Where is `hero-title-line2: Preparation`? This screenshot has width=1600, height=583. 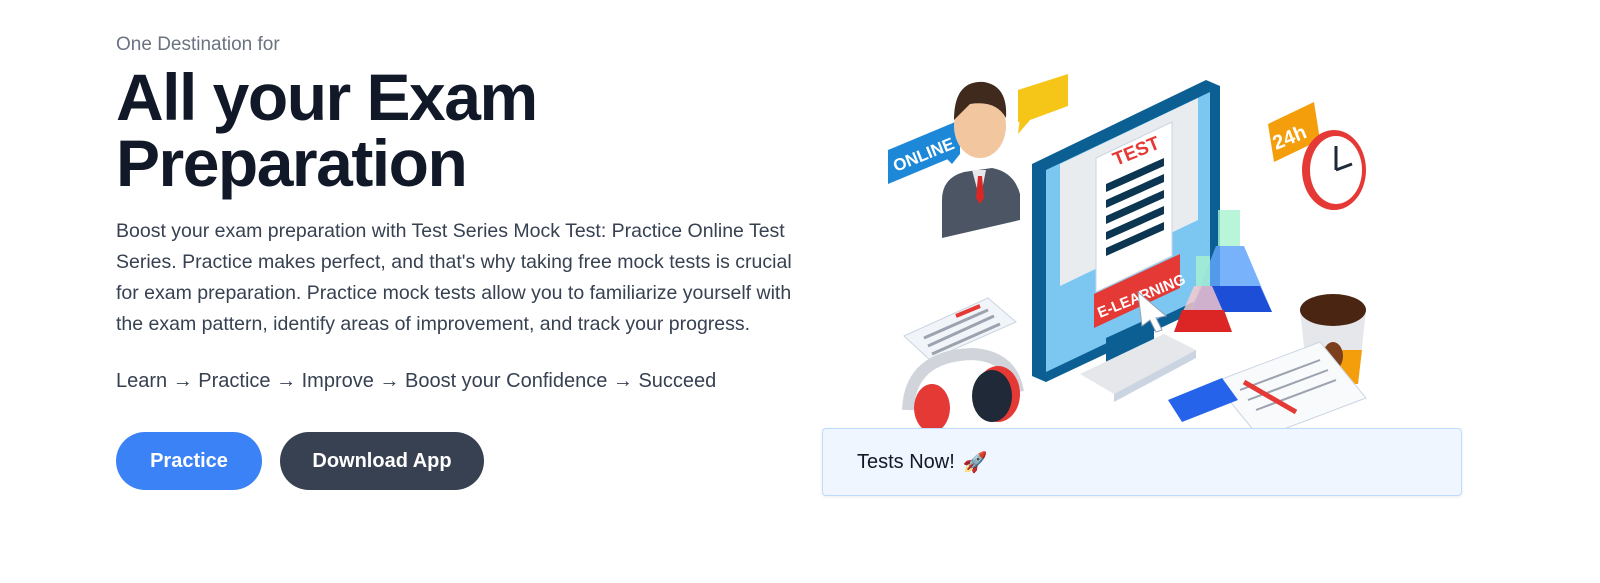 hero-title-line2: Preparation is located at coordinates (292, 163).